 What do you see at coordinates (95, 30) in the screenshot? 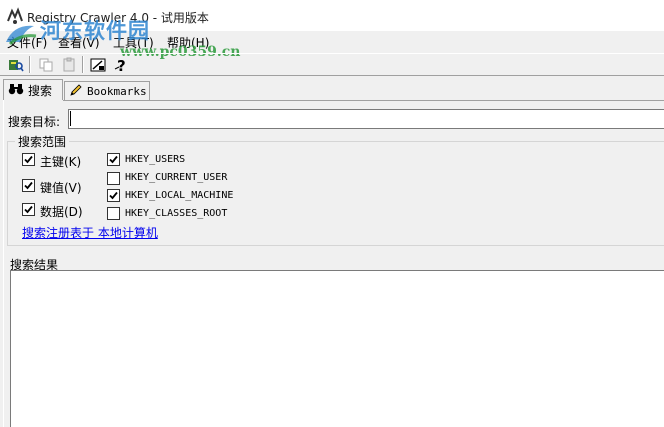
I see `watermark-title: 河东软件园` at bounding box center [95, 30].